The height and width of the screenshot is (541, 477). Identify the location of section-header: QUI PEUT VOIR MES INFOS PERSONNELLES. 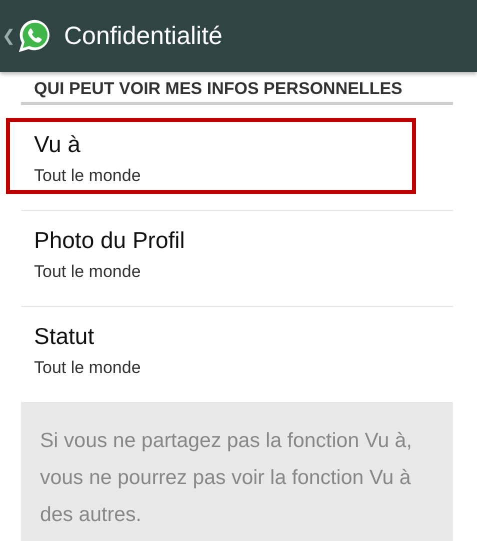
(237, 91).